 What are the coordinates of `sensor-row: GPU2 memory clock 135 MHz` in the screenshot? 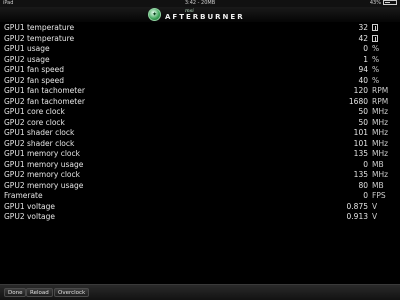 It's located at (200, 175).